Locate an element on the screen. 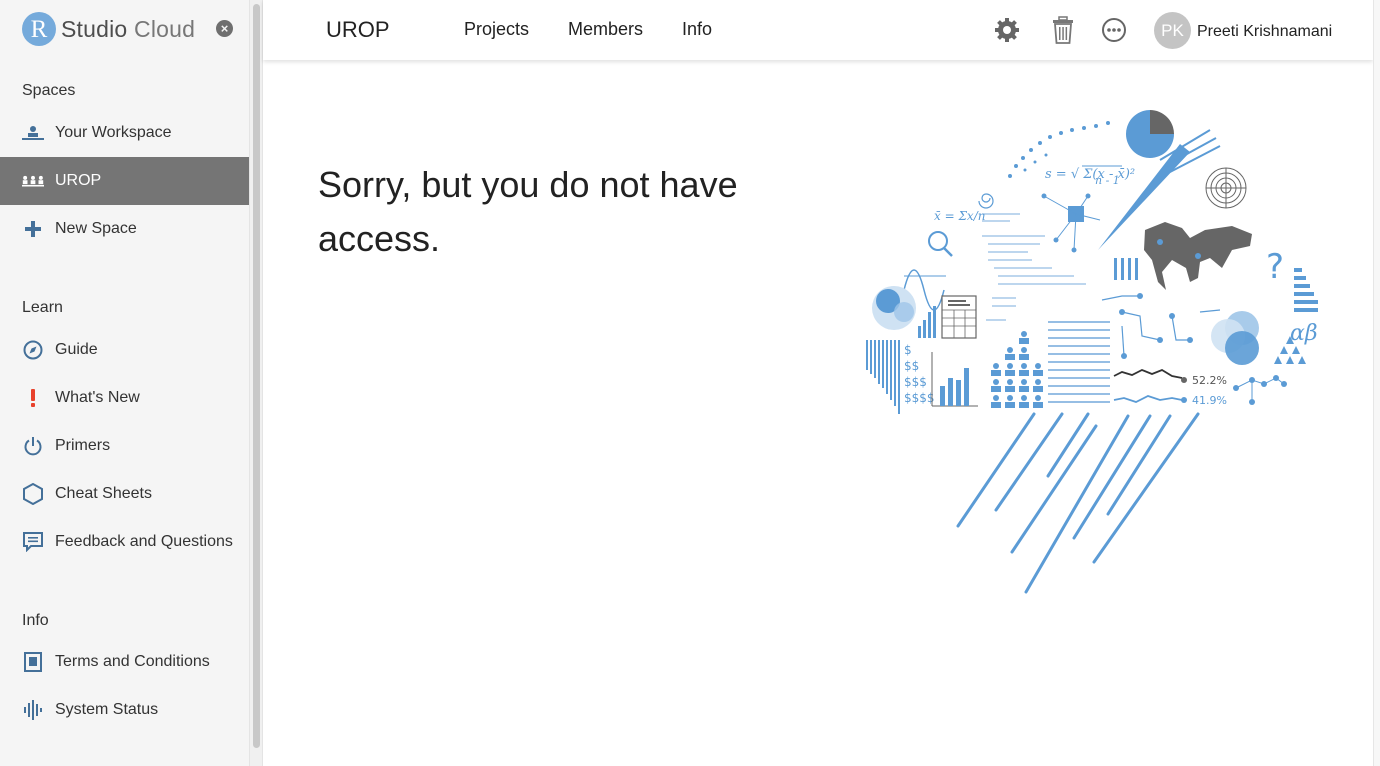  sidebar-item-new-space: New Space is located at coordinates (124, 229).